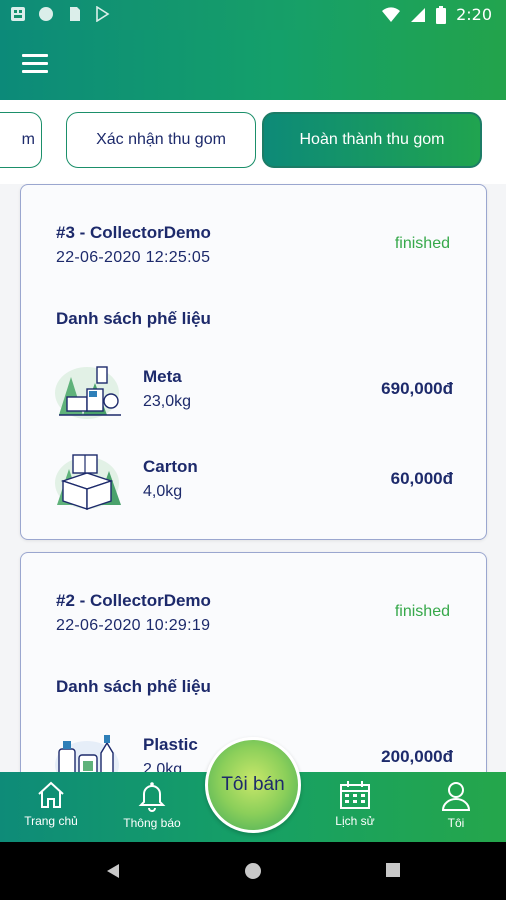 The height and width of the screenshot is (900, 506). What do you see at coordinates (162, 376) in the screenshot?
I see `item-name: Meta` at bounding box center [162, 376].